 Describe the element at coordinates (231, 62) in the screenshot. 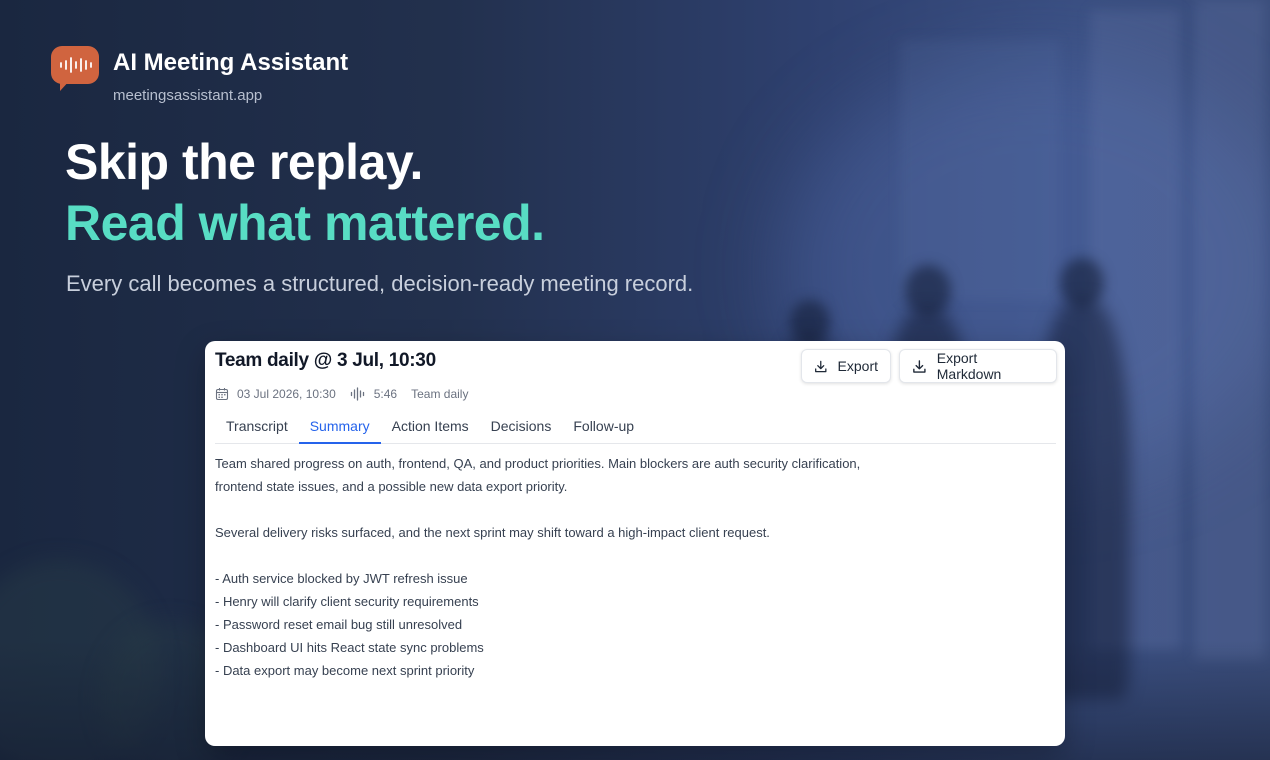

I see `brand-title: AI Meeting Assistant` at that location.